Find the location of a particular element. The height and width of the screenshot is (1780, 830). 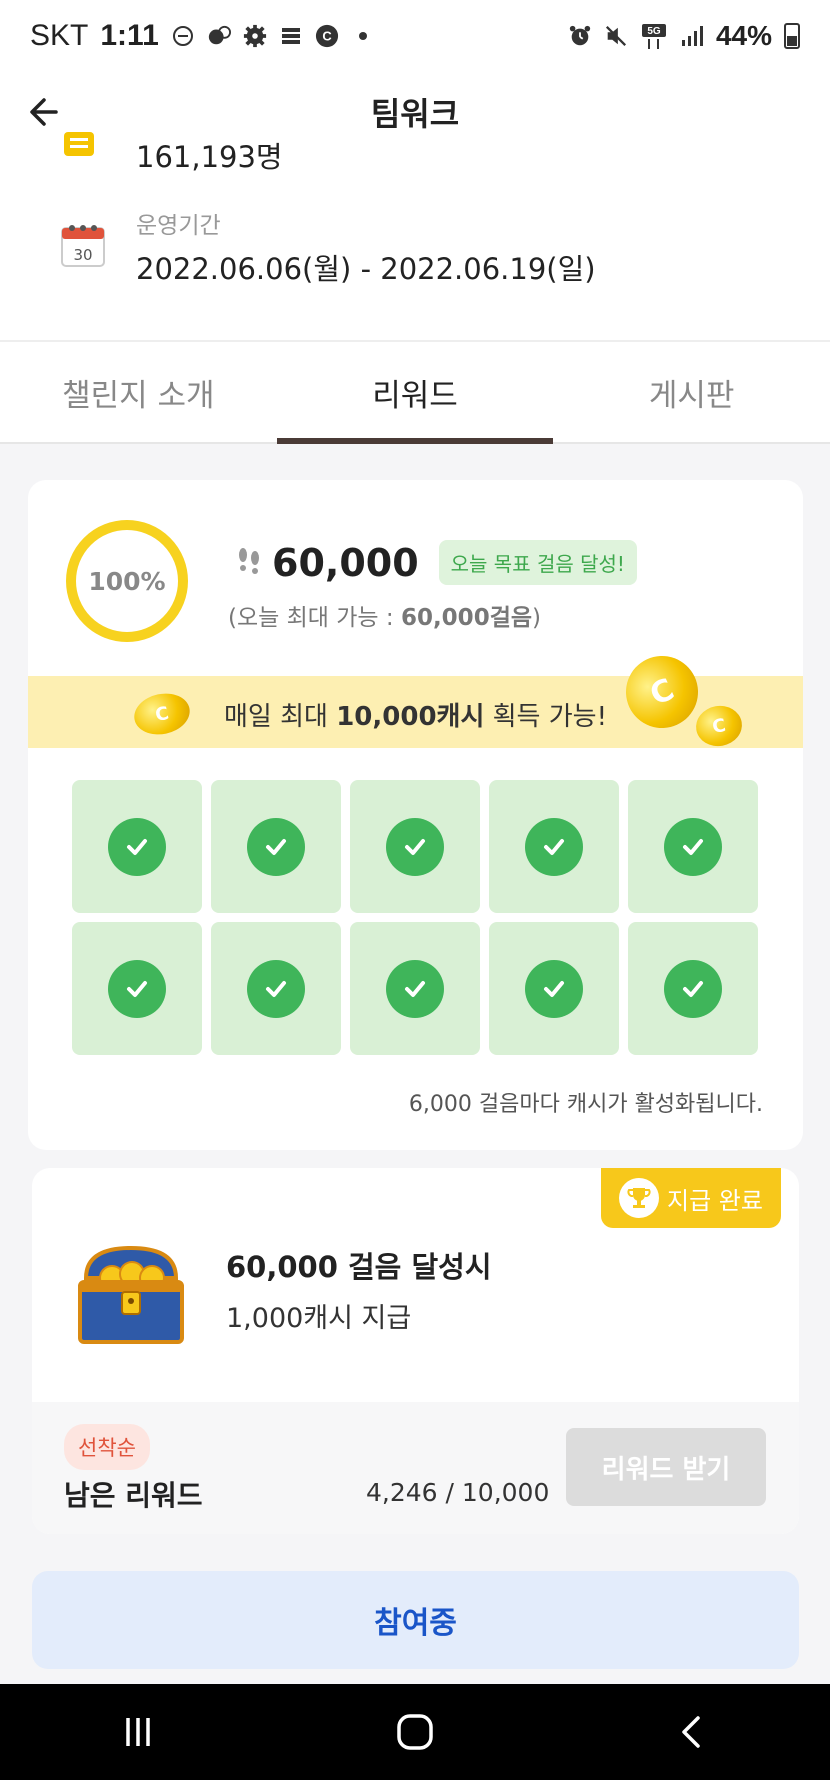

system-back-icon is located at coordinates (692, 1732).